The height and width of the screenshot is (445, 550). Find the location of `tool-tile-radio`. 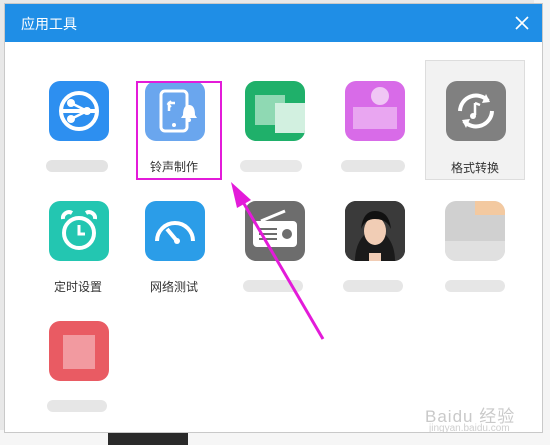

tool-tile-radio is located at coordinates (274, 244).